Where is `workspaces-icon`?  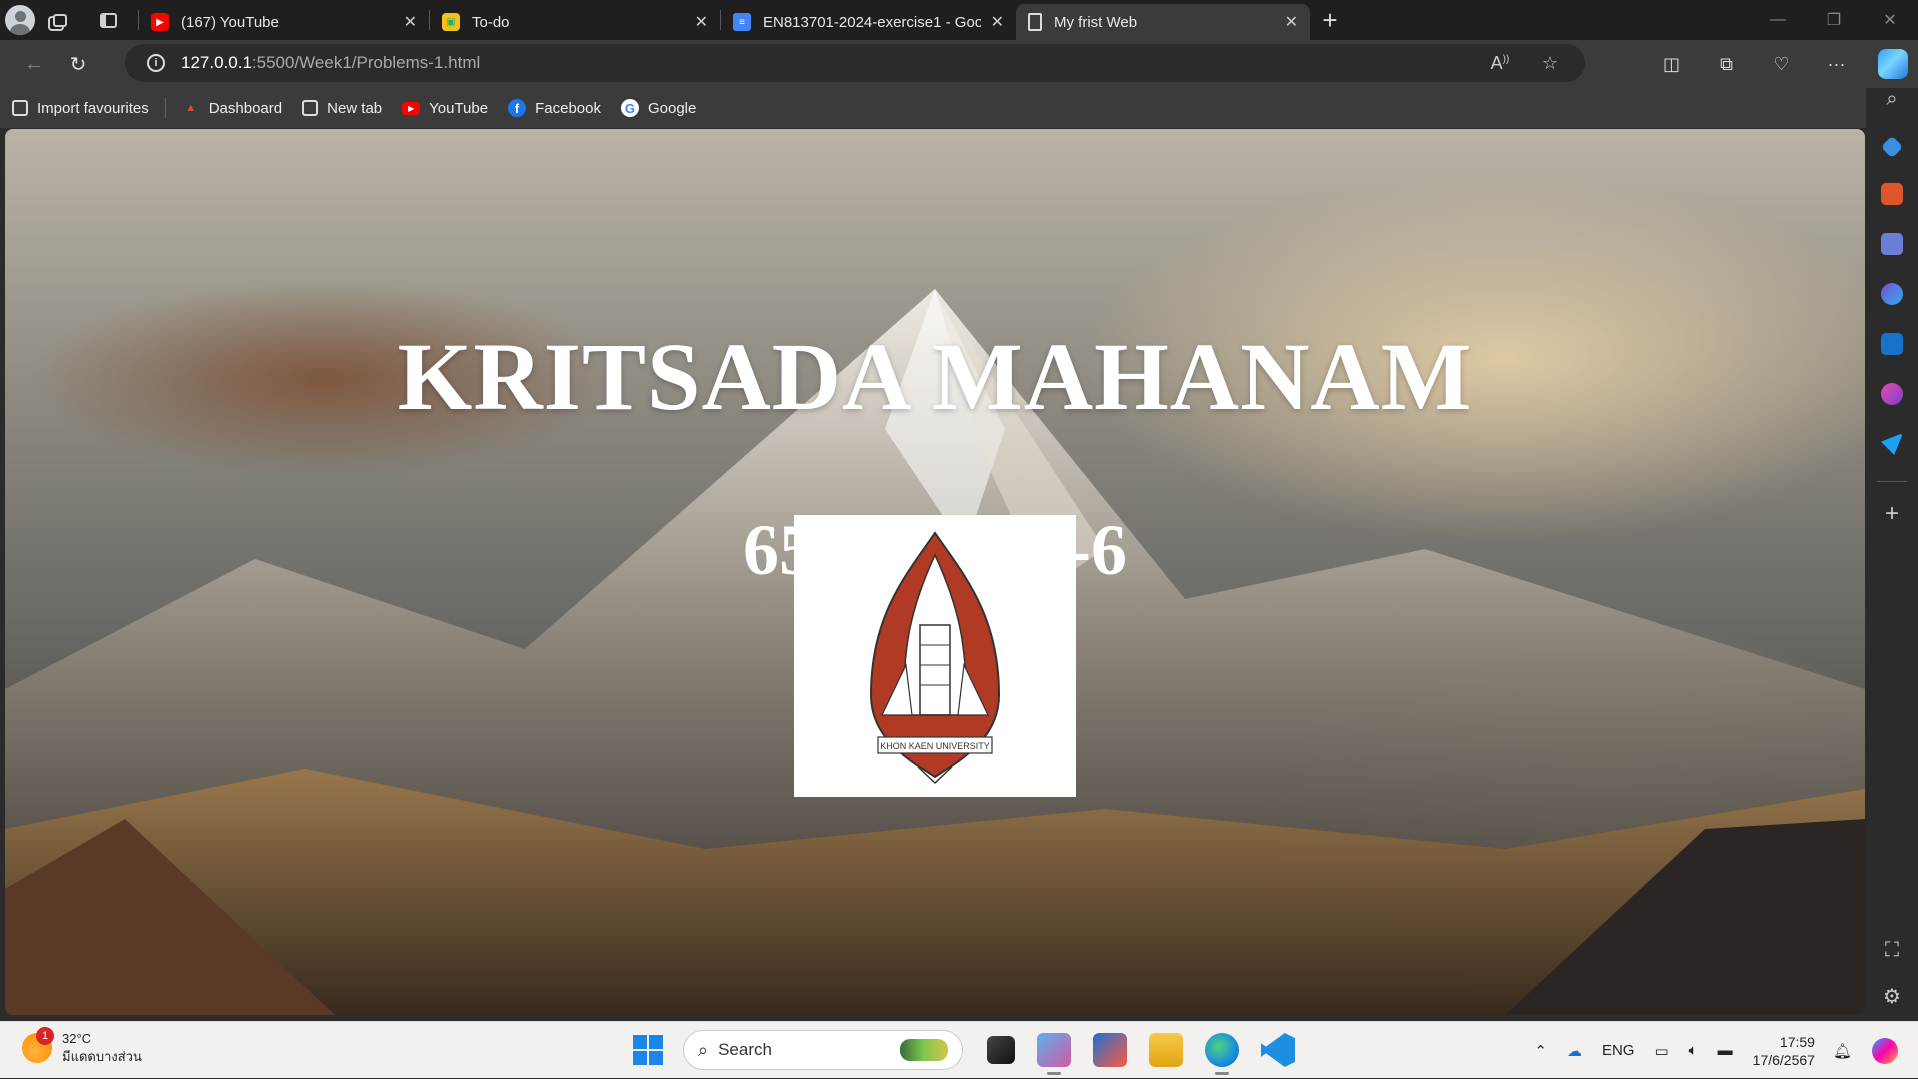 workspaces-icon is located at coordinates (60, 20).